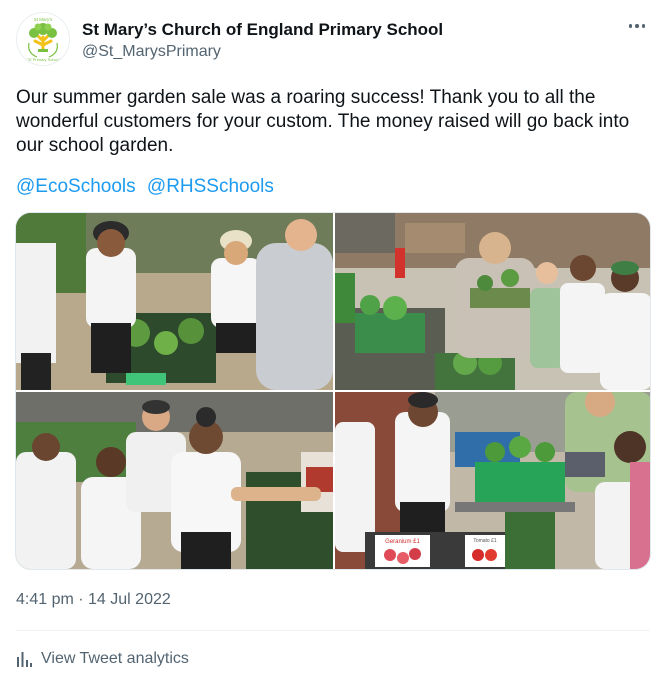  What do you see at coordinates (76, 186) in the screenshot?
I see `mention-link-ecoschools: @EcoSchools` at bounding box center [76, 186].